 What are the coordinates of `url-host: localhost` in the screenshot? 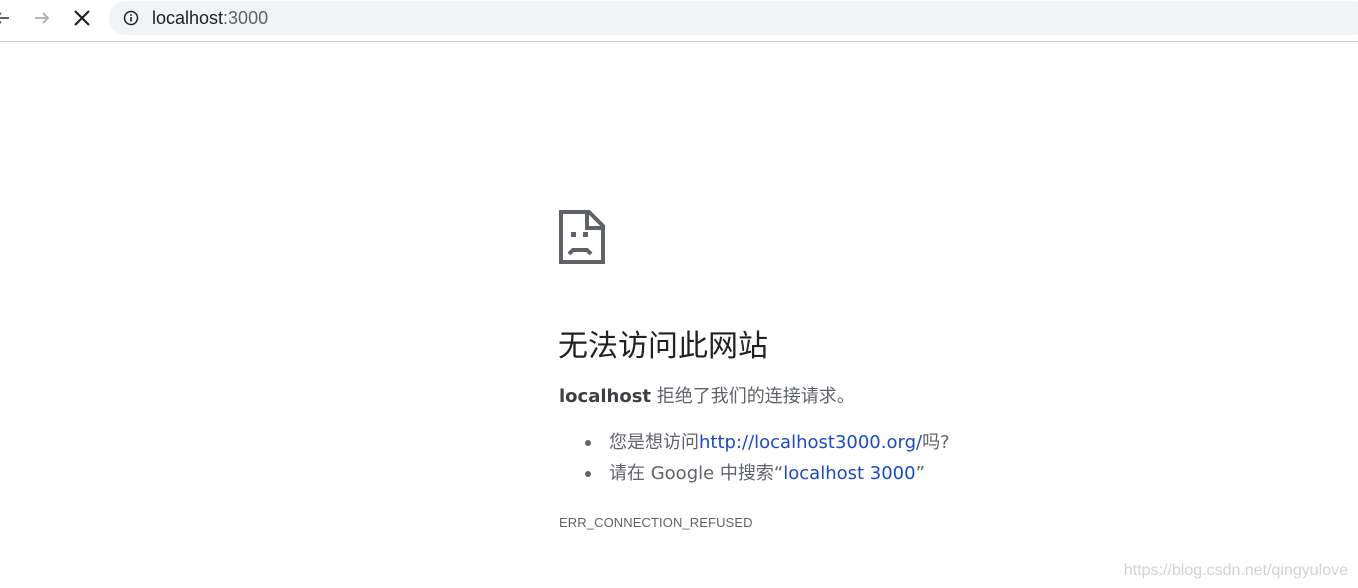 It's located at (188, 18).